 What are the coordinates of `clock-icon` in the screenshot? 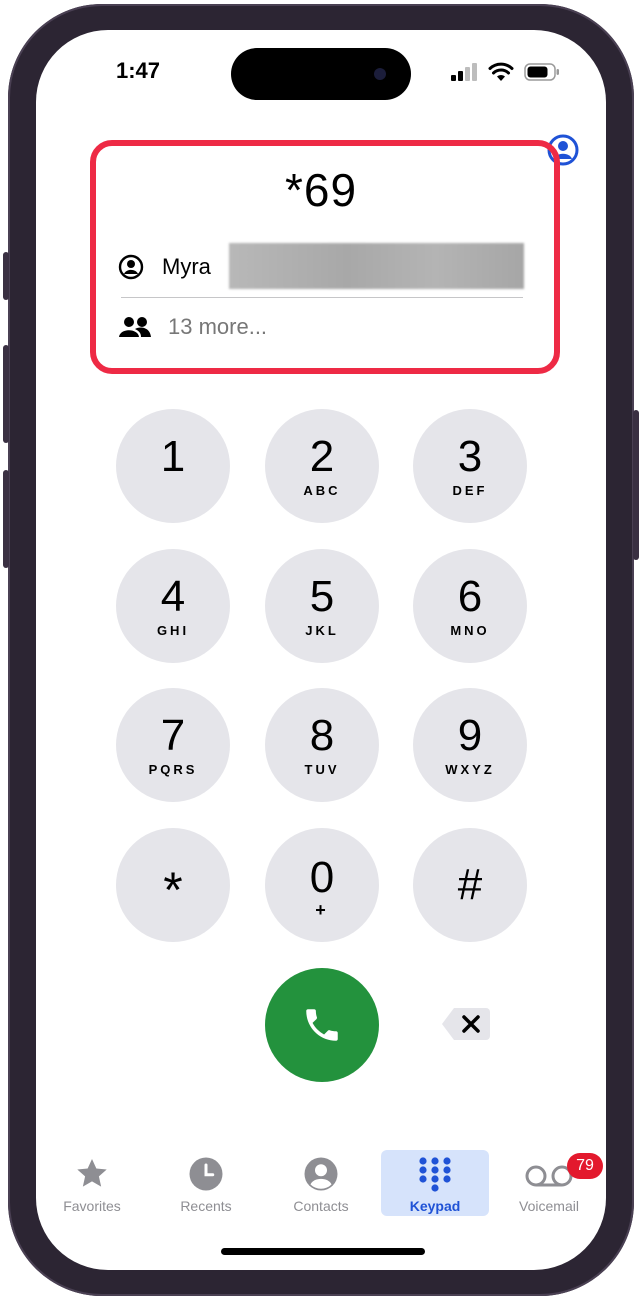 It's located at (206, 1174).